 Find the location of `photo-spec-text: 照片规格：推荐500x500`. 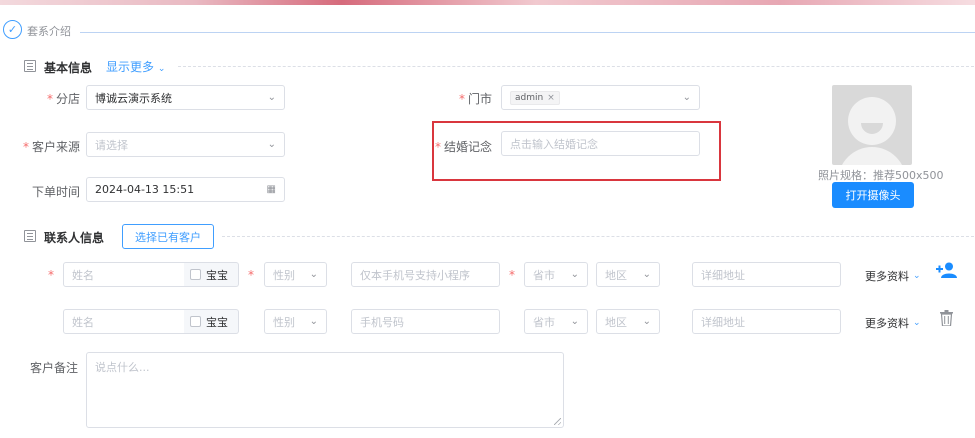

photo-spec-text: 照片规格：推荐500x500 is located at coordinates (881, 175).